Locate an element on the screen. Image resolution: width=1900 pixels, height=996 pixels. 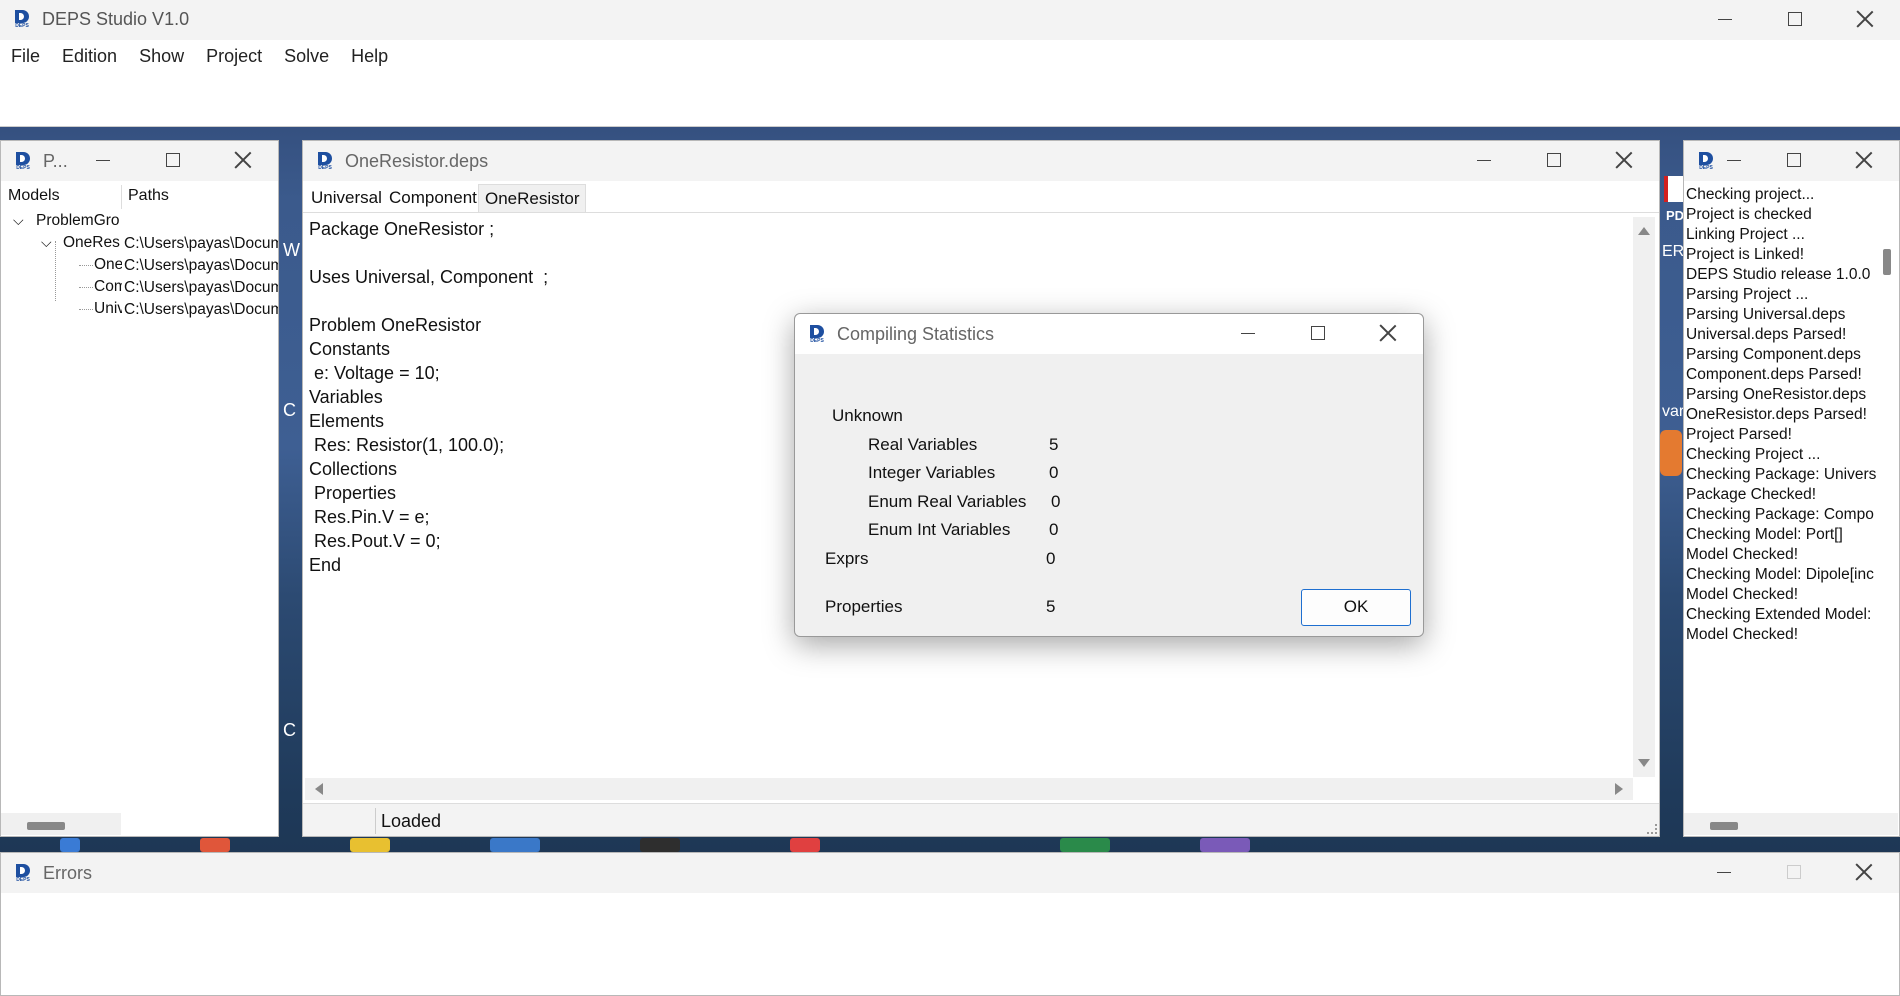
log-line: Project is checked is located at coordinates (1749, 214).